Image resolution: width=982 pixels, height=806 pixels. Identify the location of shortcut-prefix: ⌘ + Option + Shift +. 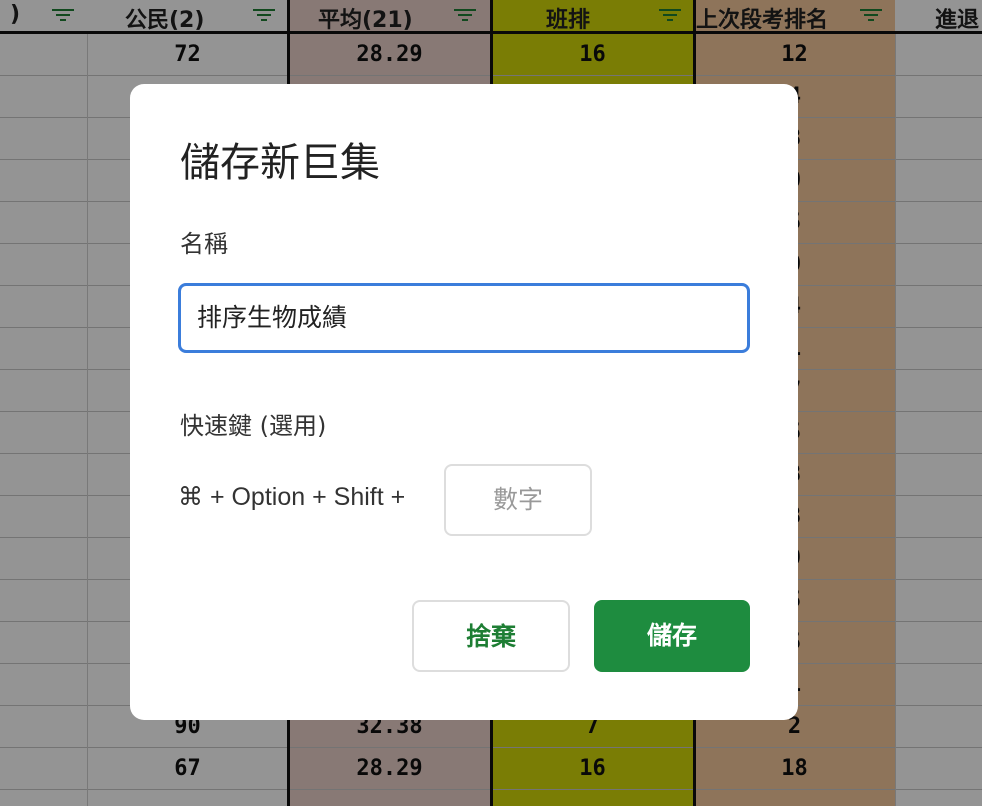
(292, 497).